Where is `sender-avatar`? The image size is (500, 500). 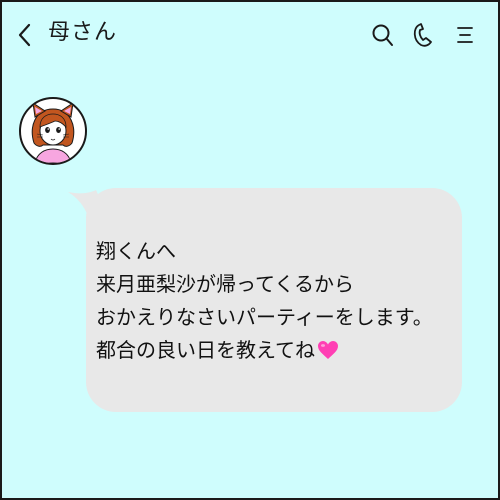 sender-avatar is located at coordinates (53, 131).